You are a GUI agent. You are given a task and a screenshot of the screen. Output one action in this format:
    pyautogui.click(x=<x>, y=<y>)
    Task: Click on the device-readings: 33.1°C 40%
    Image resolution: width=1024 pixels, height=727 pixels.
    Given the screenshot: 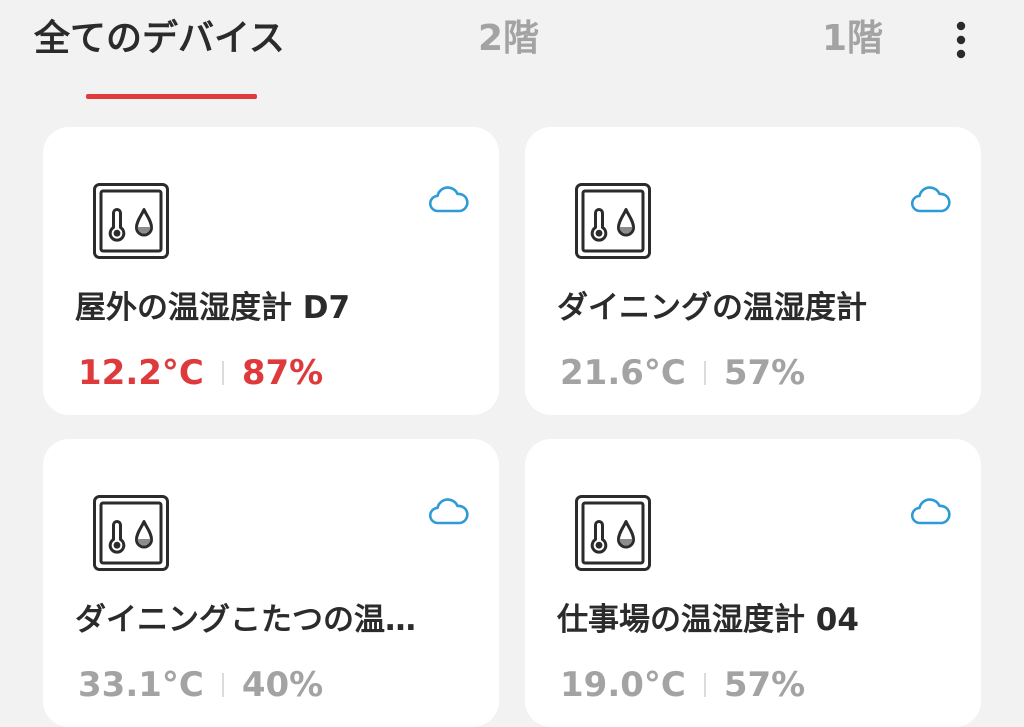 What is the action you would take?
    pyautogui.click(x=200, y=685)
    